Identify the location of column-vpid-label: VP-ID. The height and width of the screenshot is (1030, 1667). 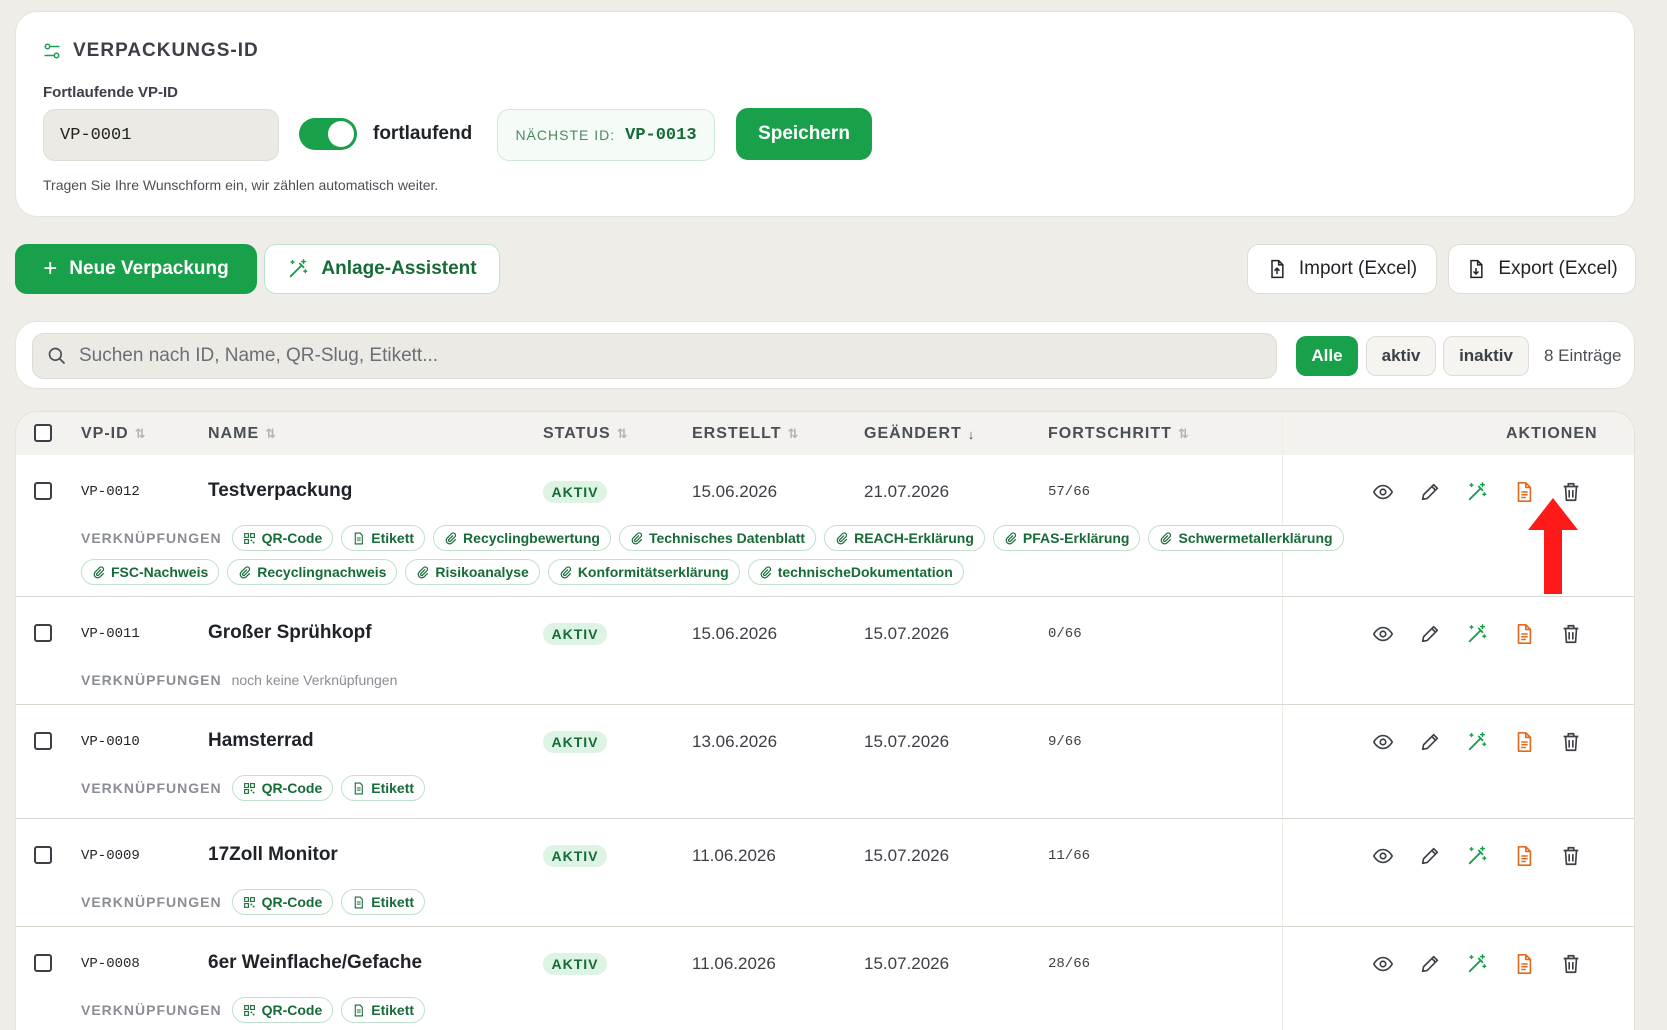
(105, 433).